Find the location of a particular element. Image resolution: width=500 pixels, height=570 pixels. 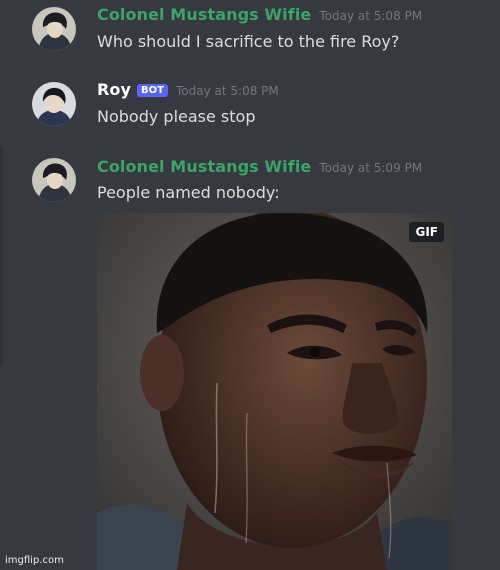

message-text: Nobody please stop is located at coordinates (176, 116).